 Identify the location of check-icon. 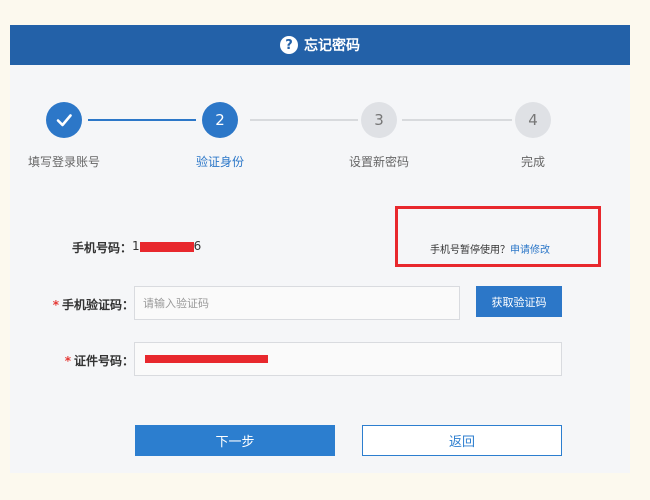
(64, 120).